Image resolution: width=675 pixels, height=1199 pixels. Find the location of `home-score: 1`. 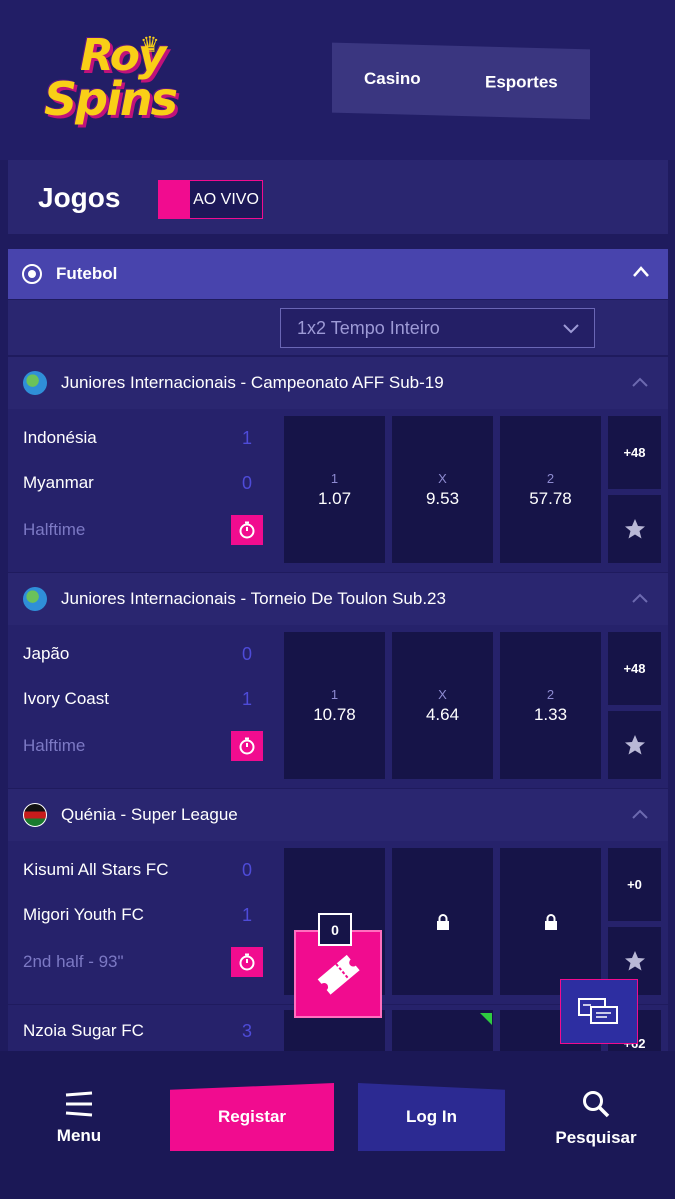

home-score: 1 is located at coordinates (247, 438).